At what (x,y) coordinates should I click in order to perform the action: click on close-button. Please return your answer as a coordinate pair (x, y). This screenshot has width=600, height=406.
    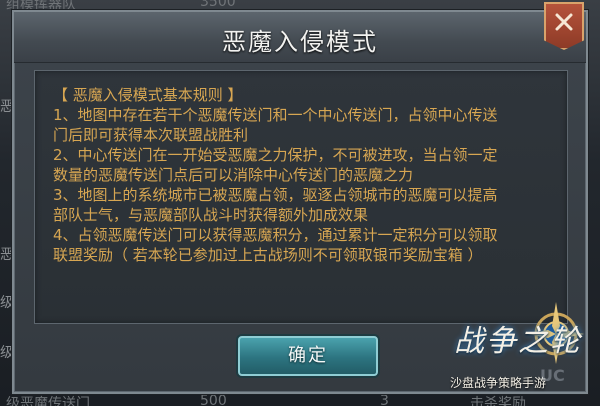
    Looking at the image, I should click on (564, 26).